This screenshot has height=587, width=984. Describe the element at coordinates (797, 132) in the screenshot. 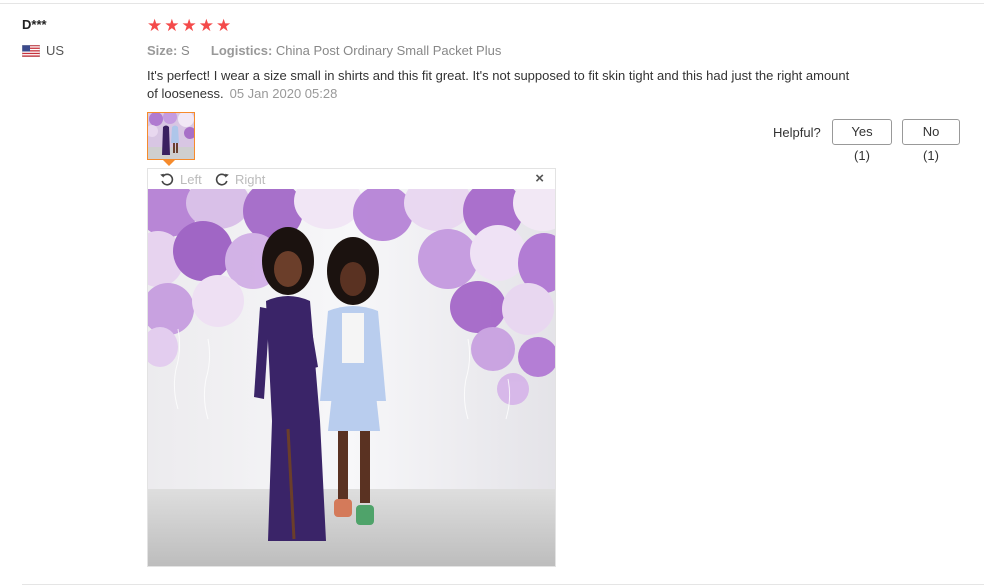

I see `helpful-label: Helpful?` at that location.